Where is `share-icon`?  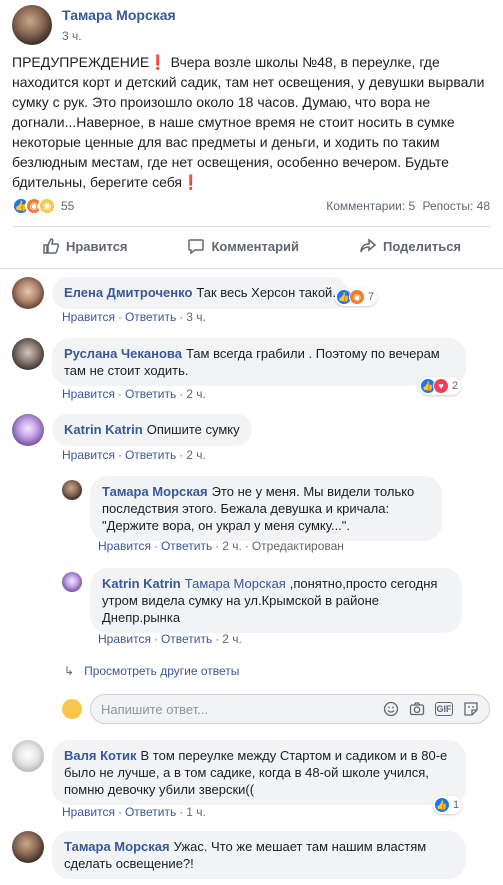
share-icon is located at coordinates (368, 245).